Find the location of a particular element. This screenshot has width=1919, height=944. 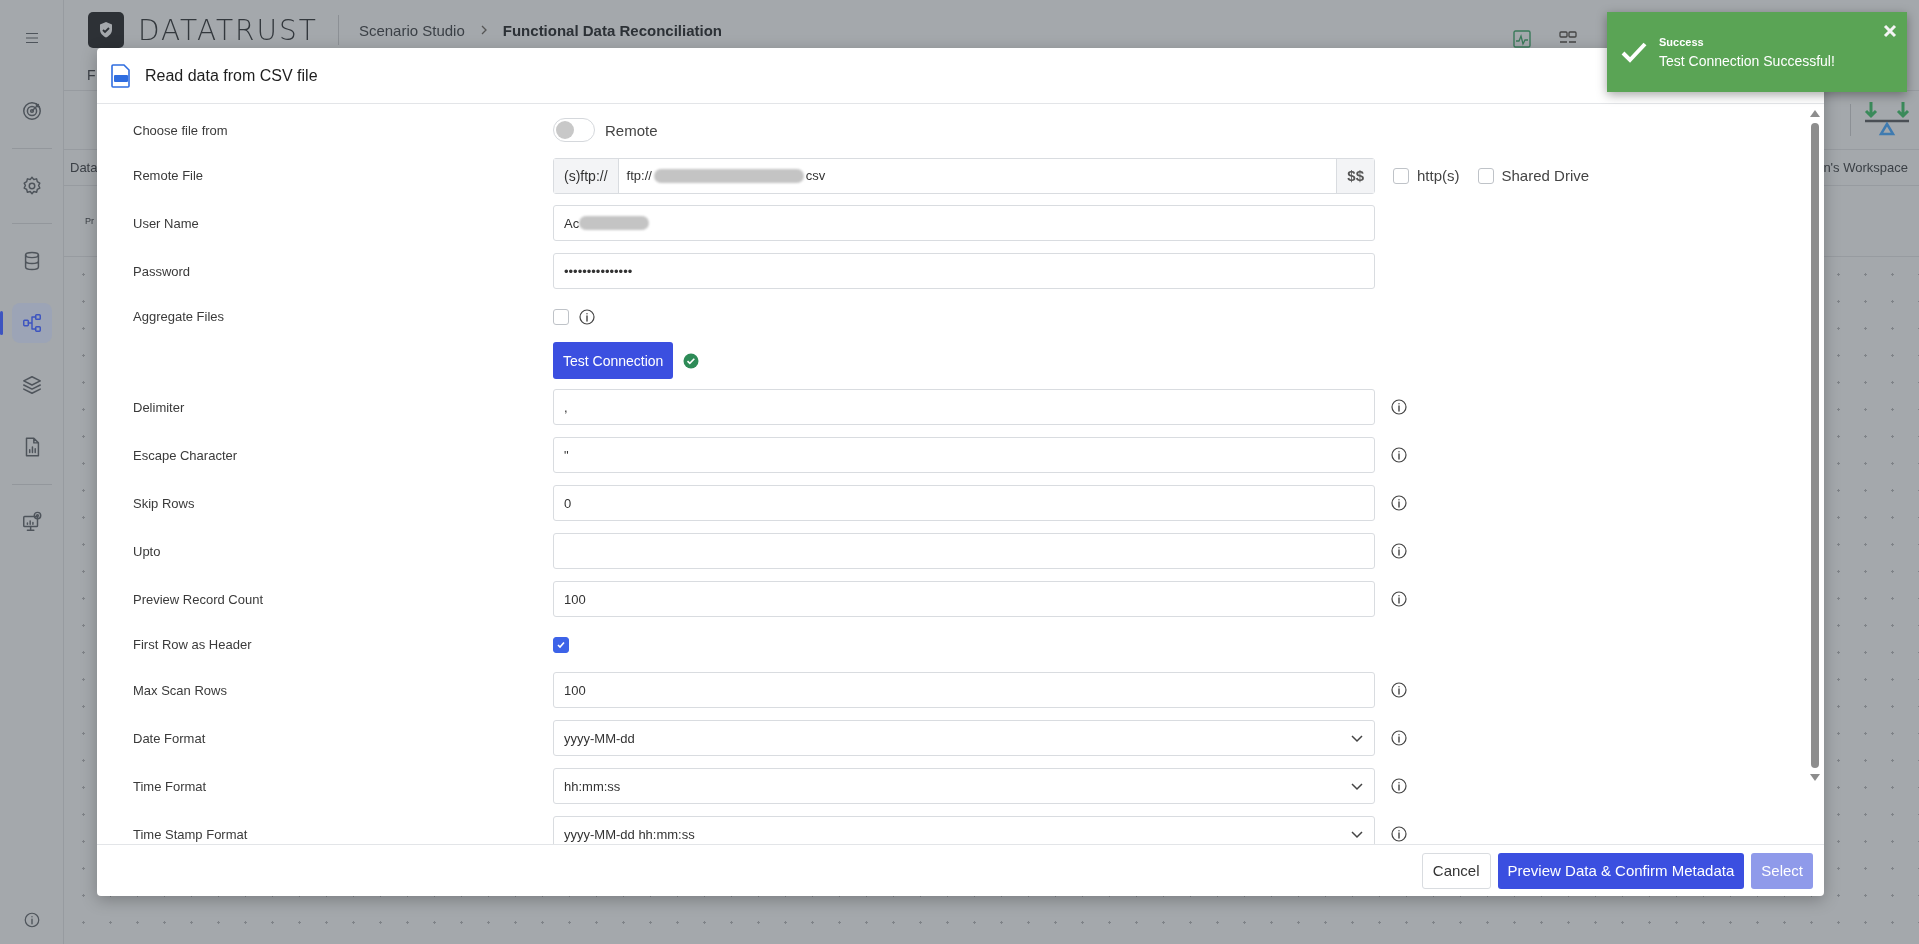

field-label: Remote File is located at coordinates (169, 175).